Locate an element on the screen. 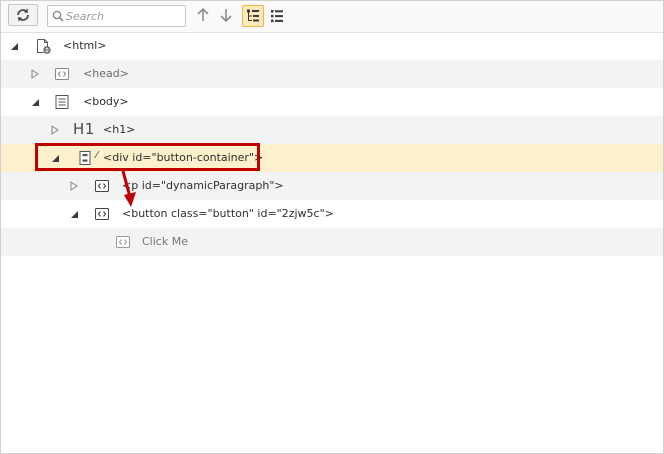 The width and height of the screenshot is (664, 454). p-tag-label: <p id="dynamicParagraph"> is located at coordinates (203, 185).